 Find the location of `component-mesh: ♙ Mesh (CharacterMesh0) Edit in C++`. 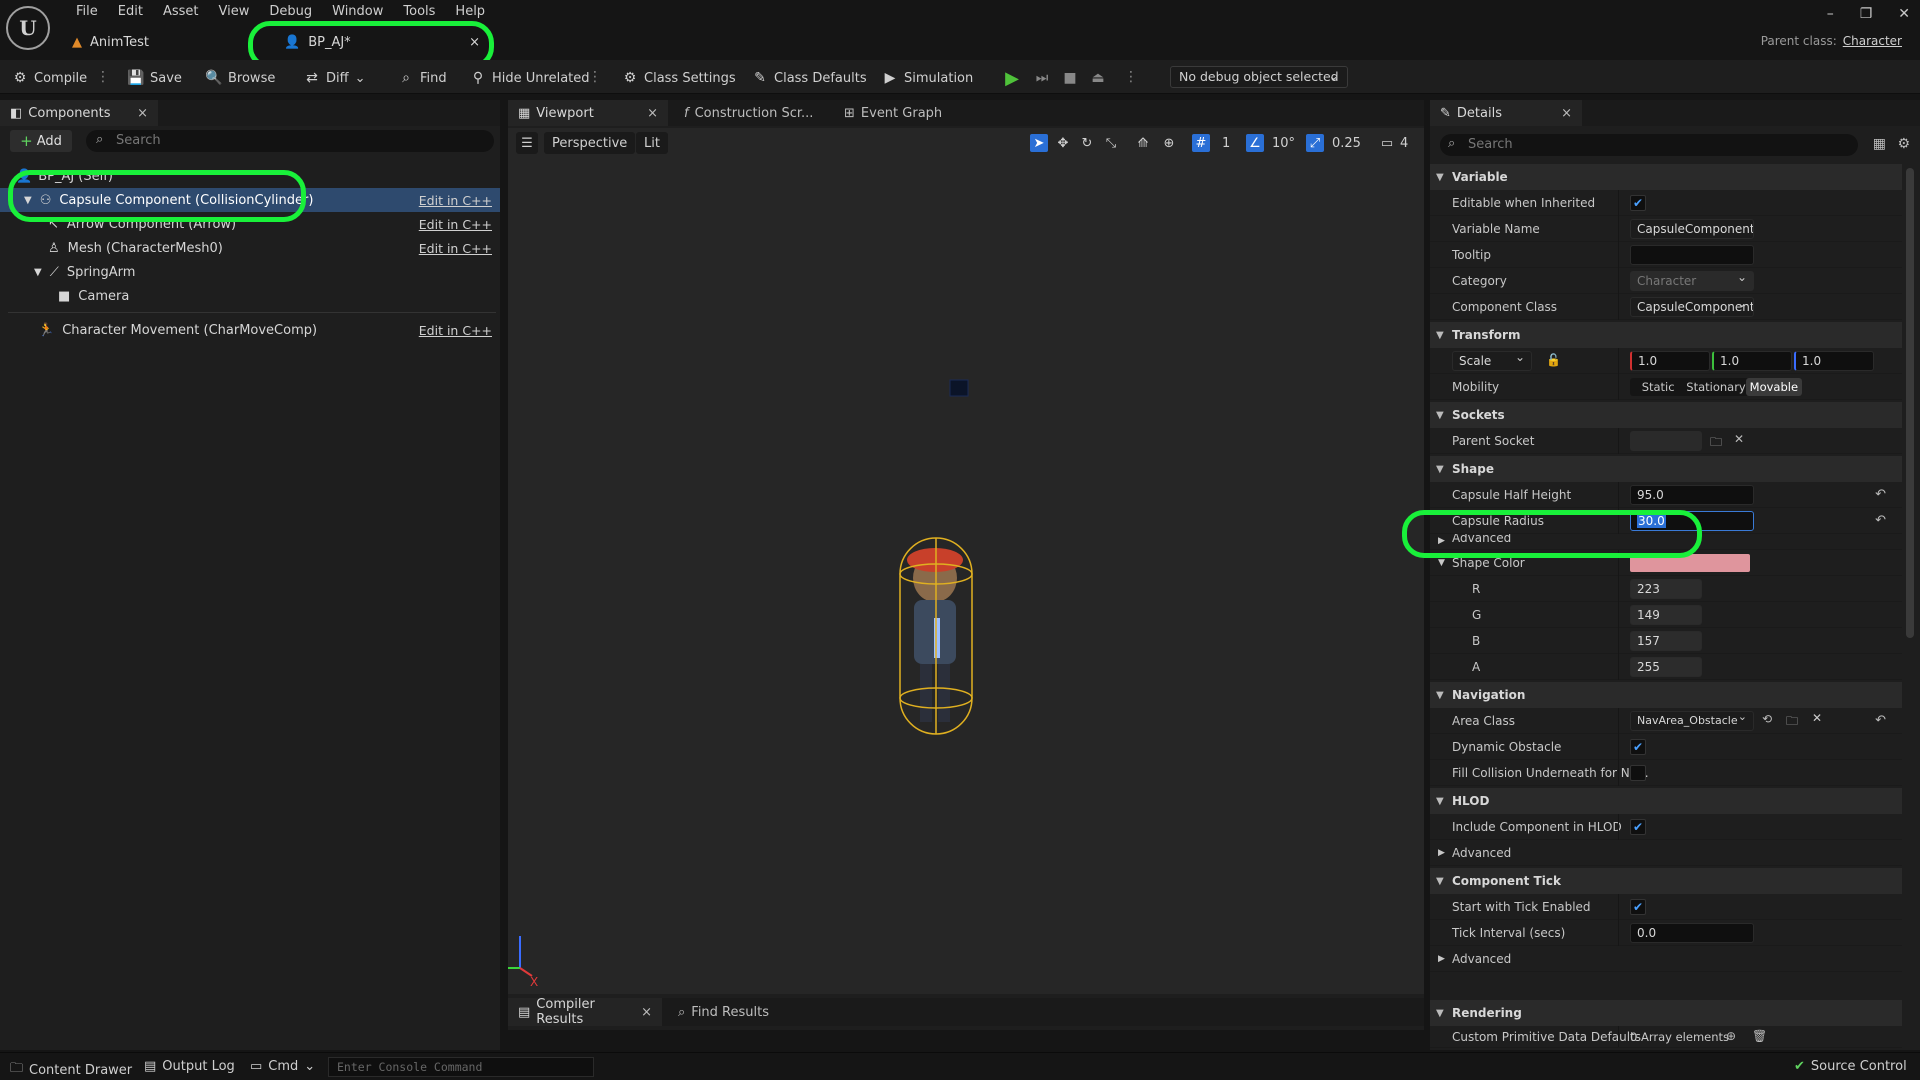

component-mesh: ♙ Mesh (CharacterMesh0) Edit in C++ is located at coordinates (250, 248).